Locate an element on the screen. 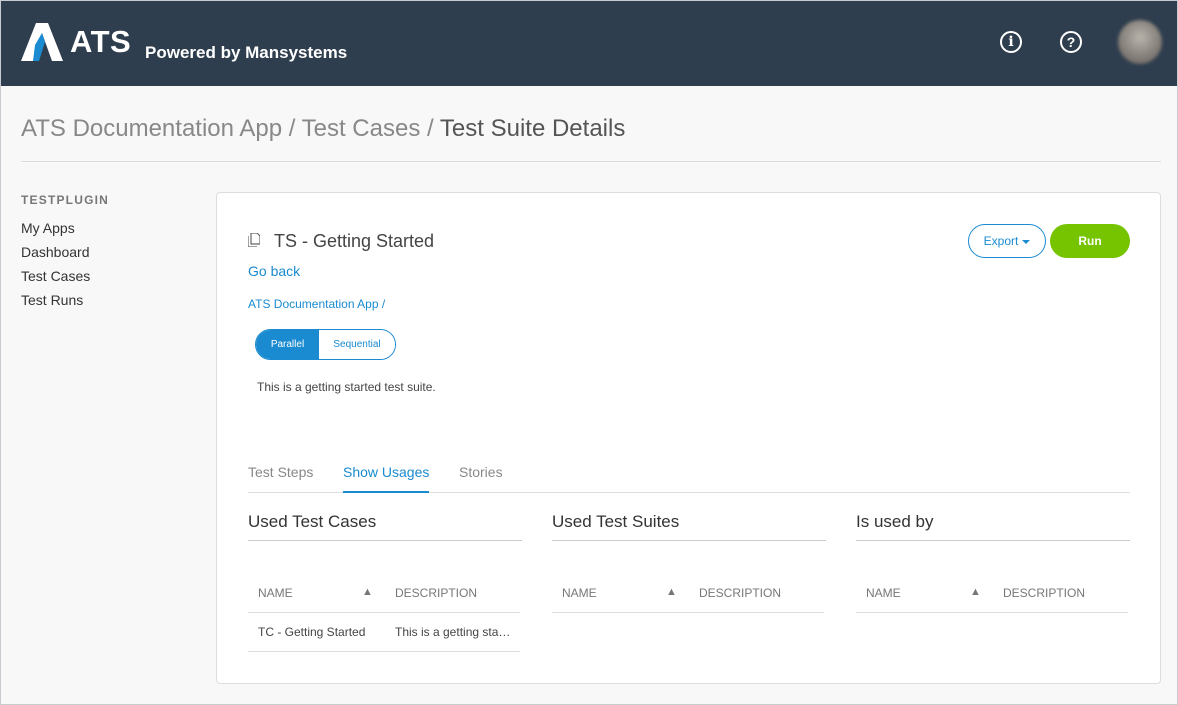 This screenshot has height=705, width=1178. ats-logo-icon is located at coordinates (42, 42).